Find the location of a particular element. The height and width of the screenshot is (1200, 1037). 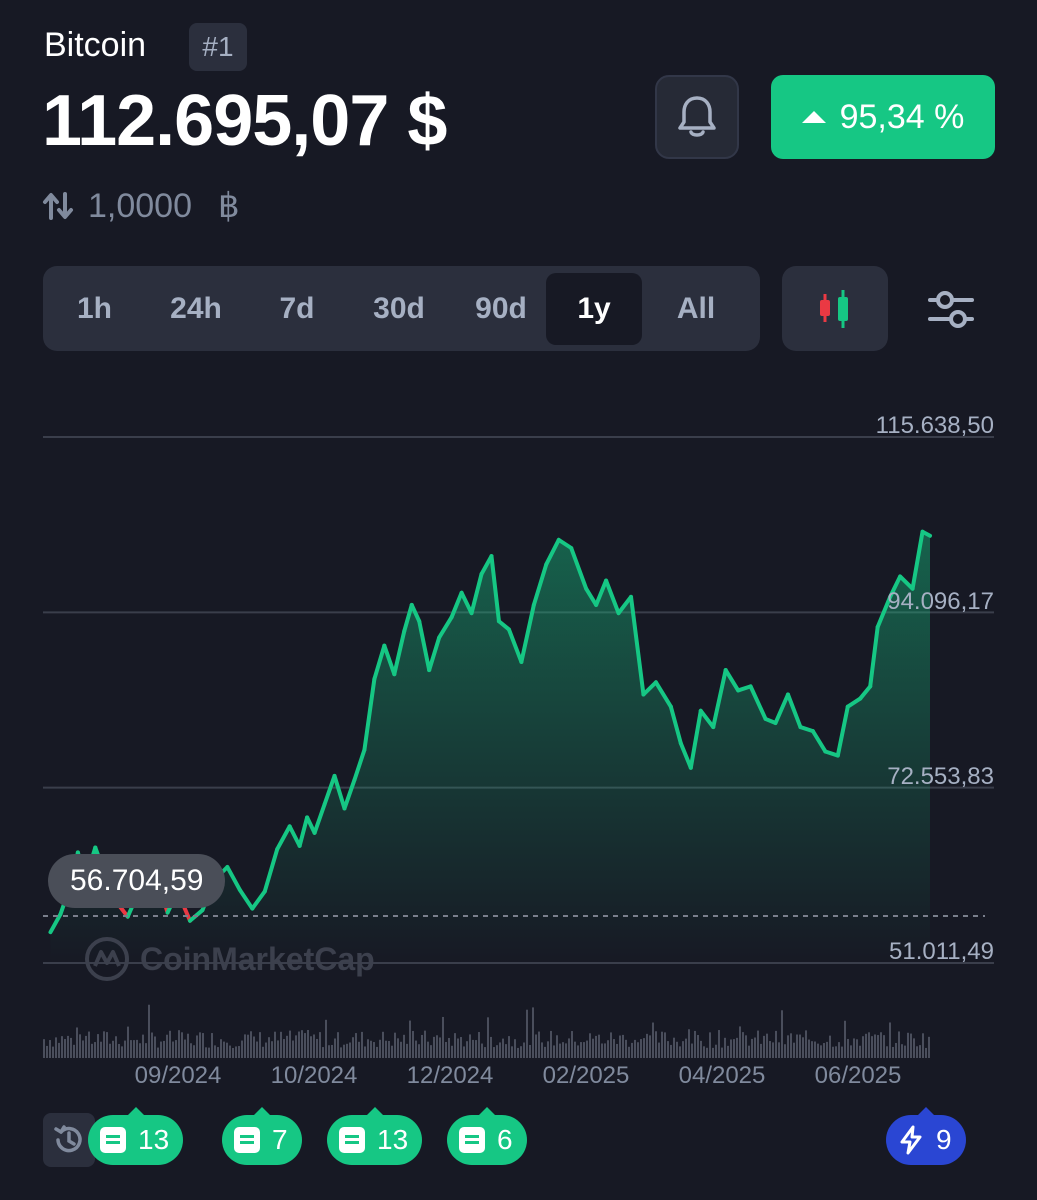

sliders-icon is located at coordinates (951, 309).